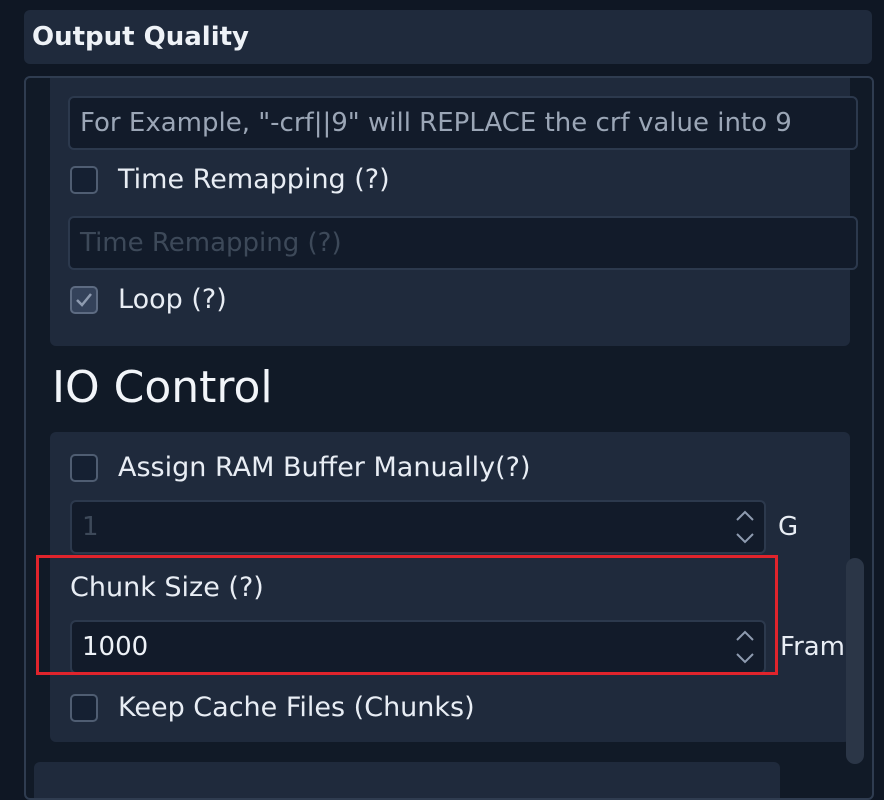  Describe the element at coordinates (407, 780) in the screenshot. I see `next-section-card` at that location.